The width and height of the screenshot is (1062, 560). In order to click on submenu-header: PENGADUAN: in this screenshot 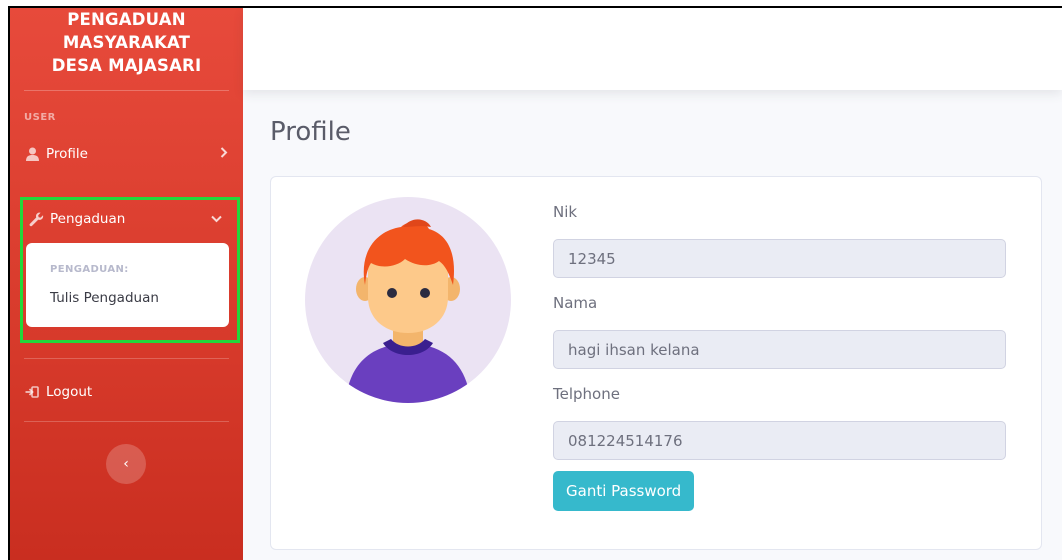, I will do `click(89, 269)`.